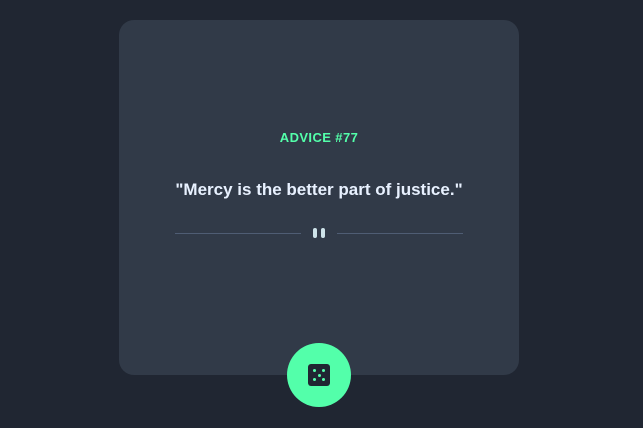  I want to click on divider-line-left, so click(238, 233).